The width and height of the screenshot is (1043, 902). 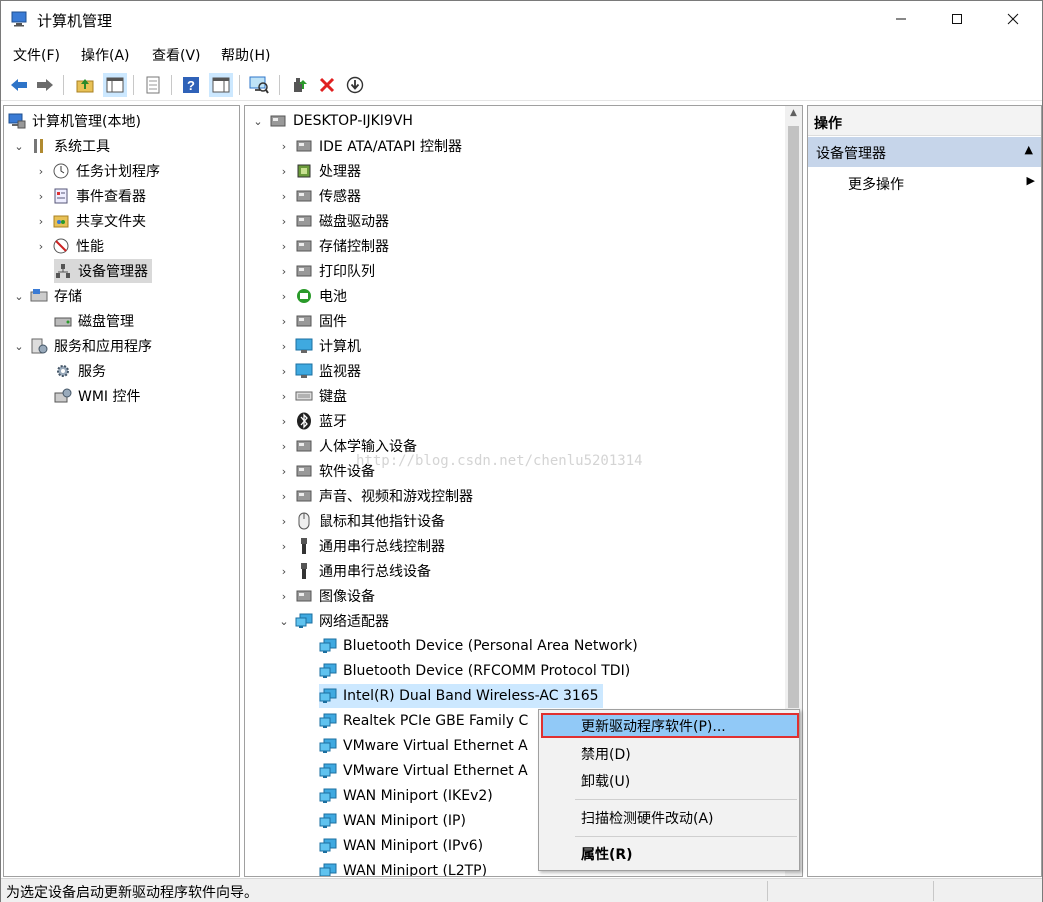 What do you see at coordinates (245, 55) in the screenshot?
I see `menu-help: 帮助(H)` at bounding box center [245, 55].